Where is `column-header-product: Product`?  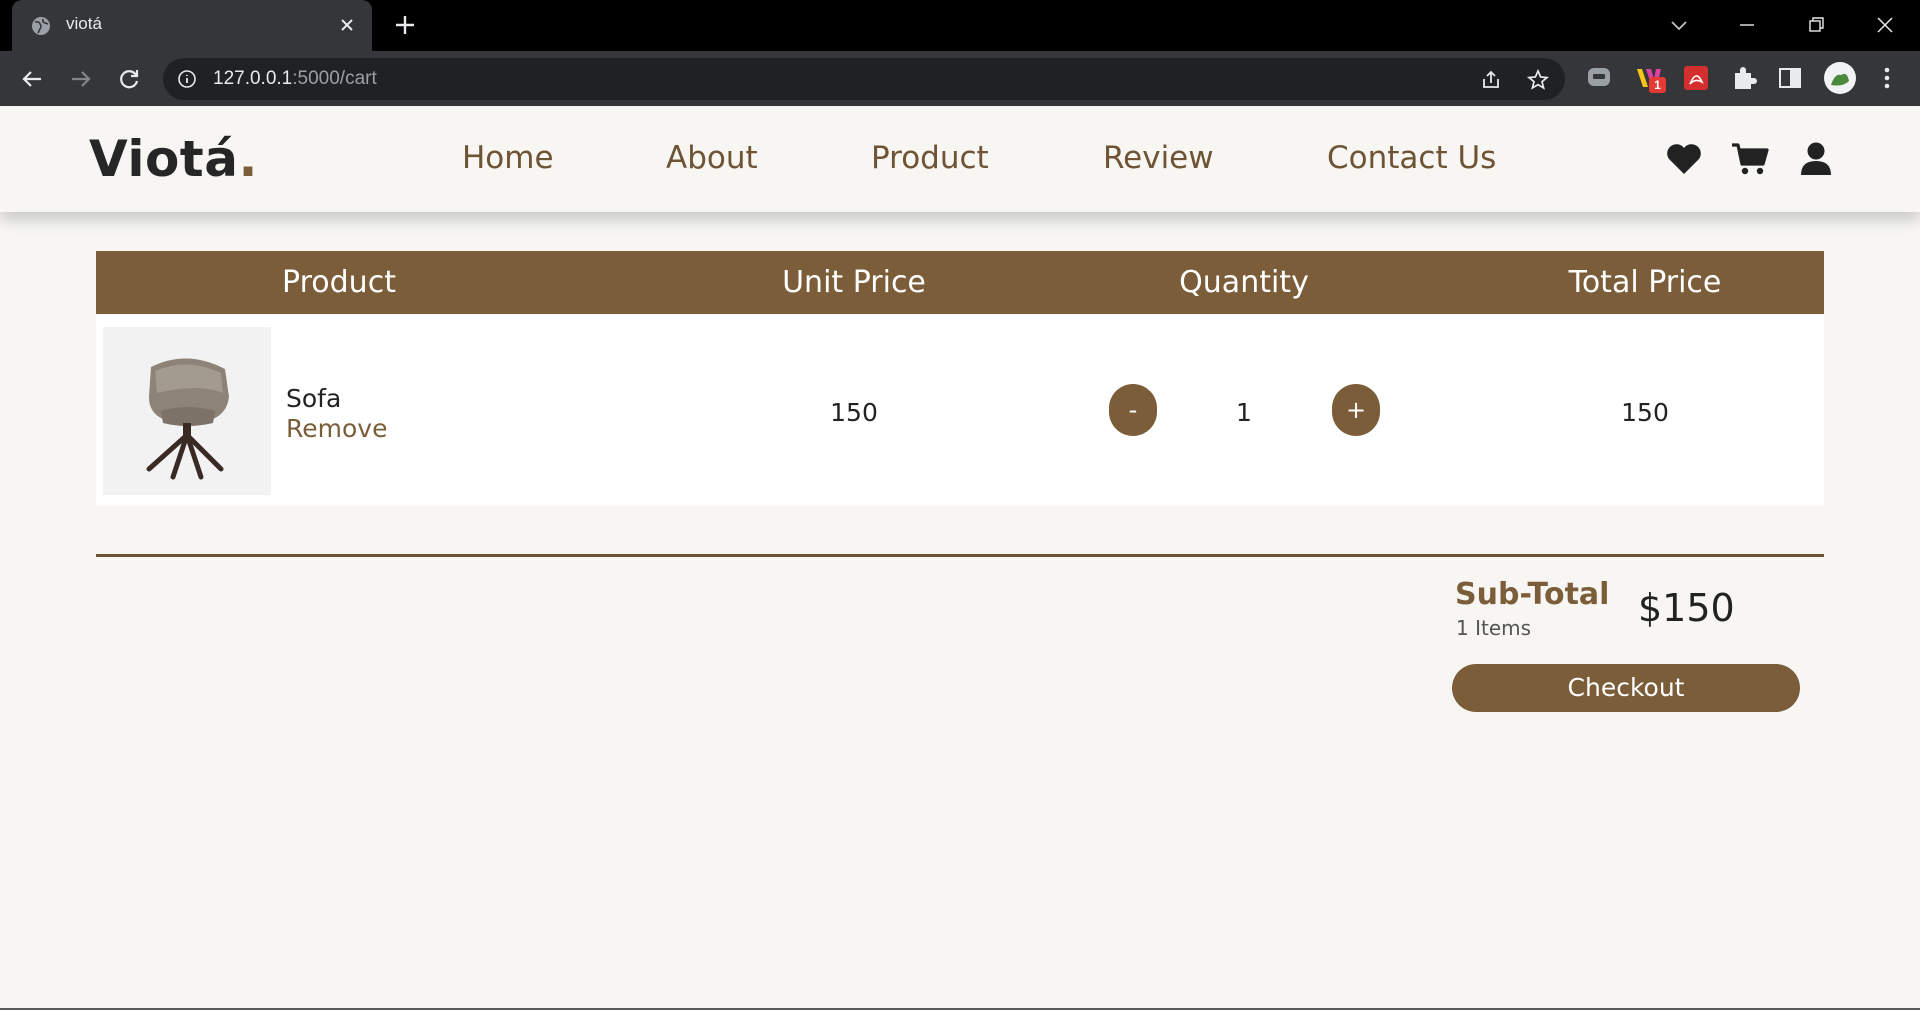 column-header-product: Product is located at coordinates (339, 282).